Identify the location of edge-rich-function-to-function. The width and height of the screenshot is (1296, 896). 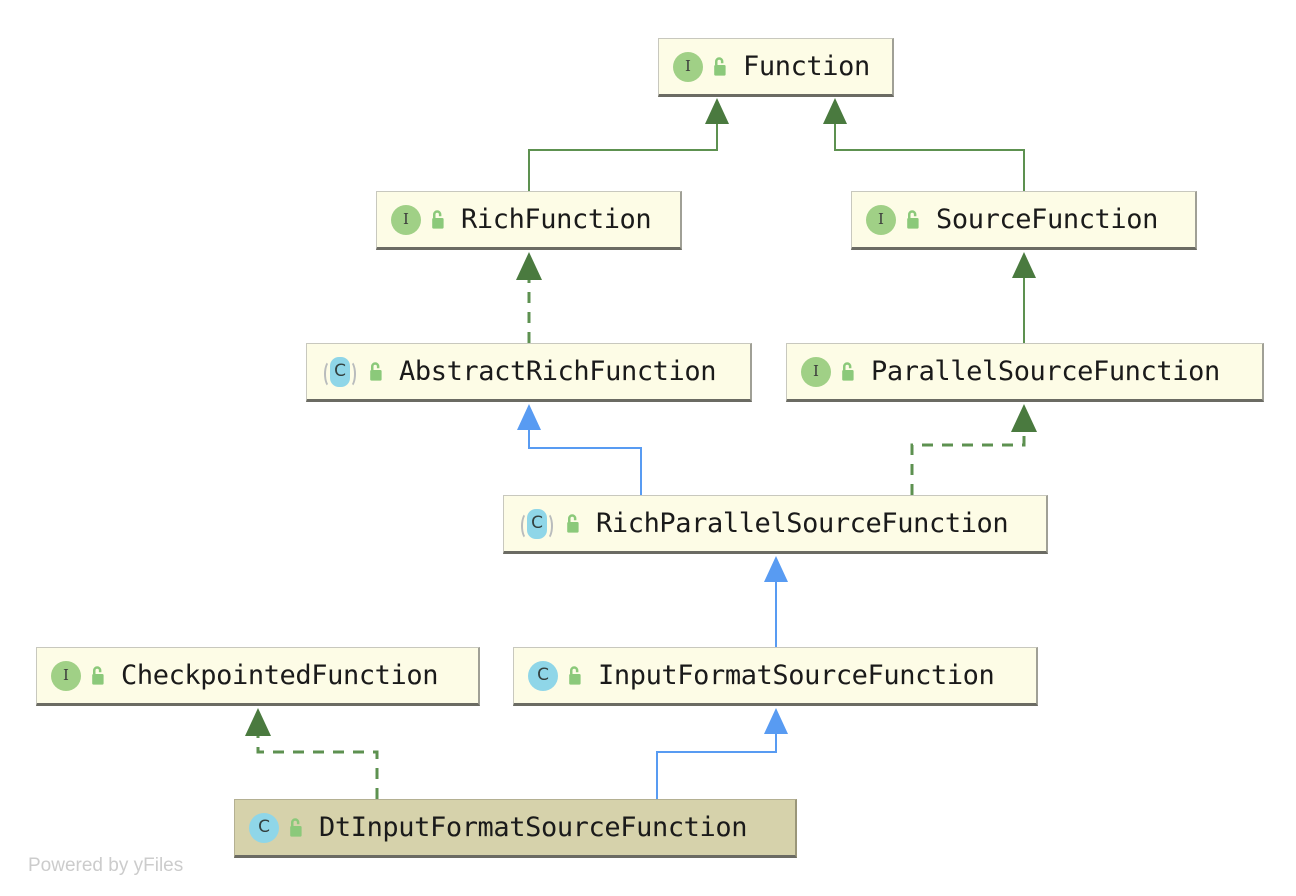
(628, 144).